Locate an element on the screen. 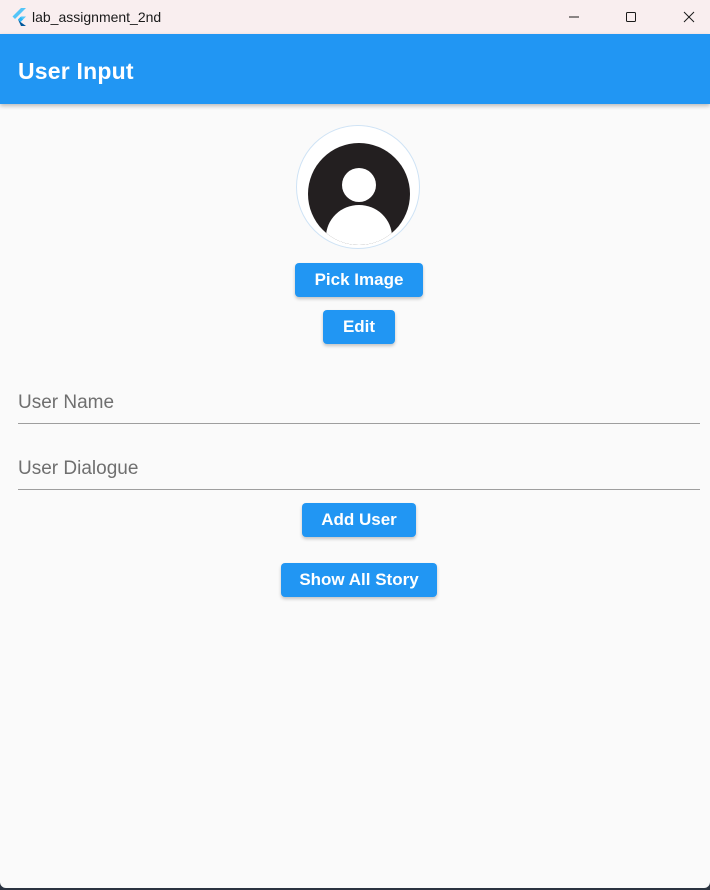  close-button is located at coordinates (688, 17).